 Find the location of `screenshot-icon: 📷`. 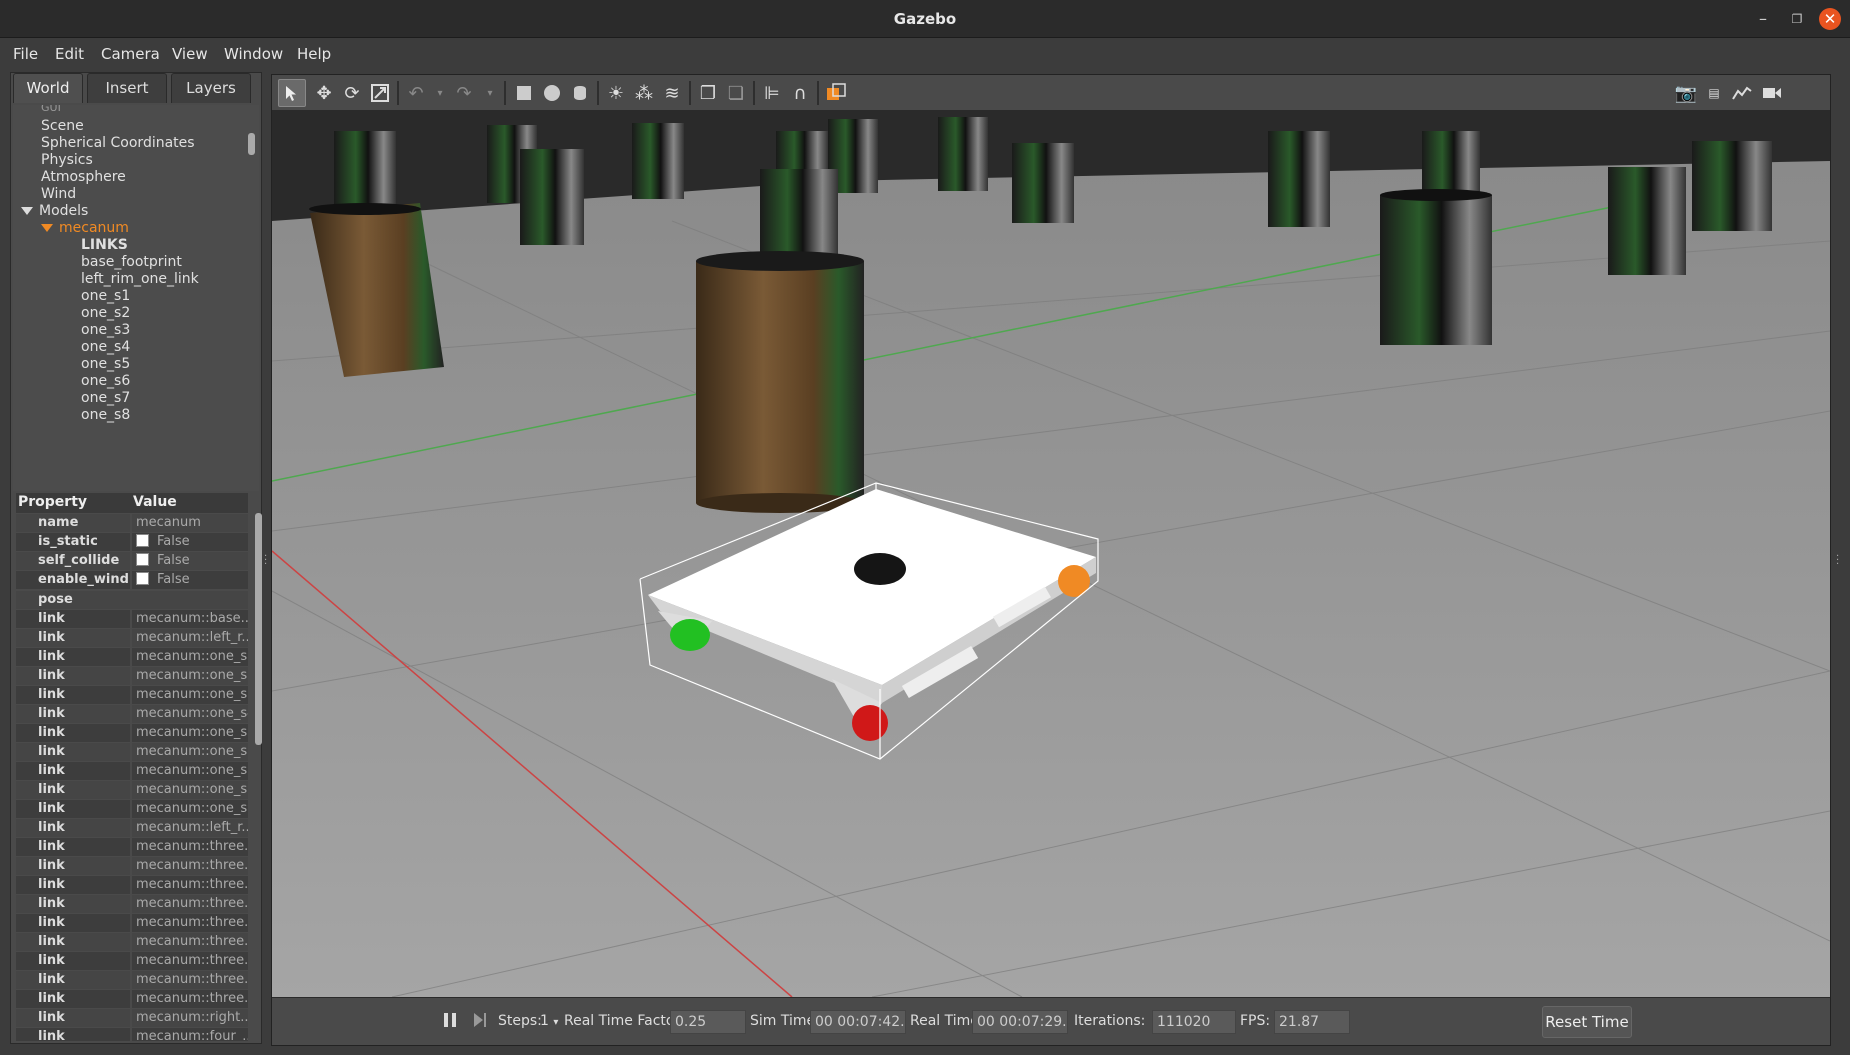

screenshot-icon: 📷 is located at coordinates (1686, 93).